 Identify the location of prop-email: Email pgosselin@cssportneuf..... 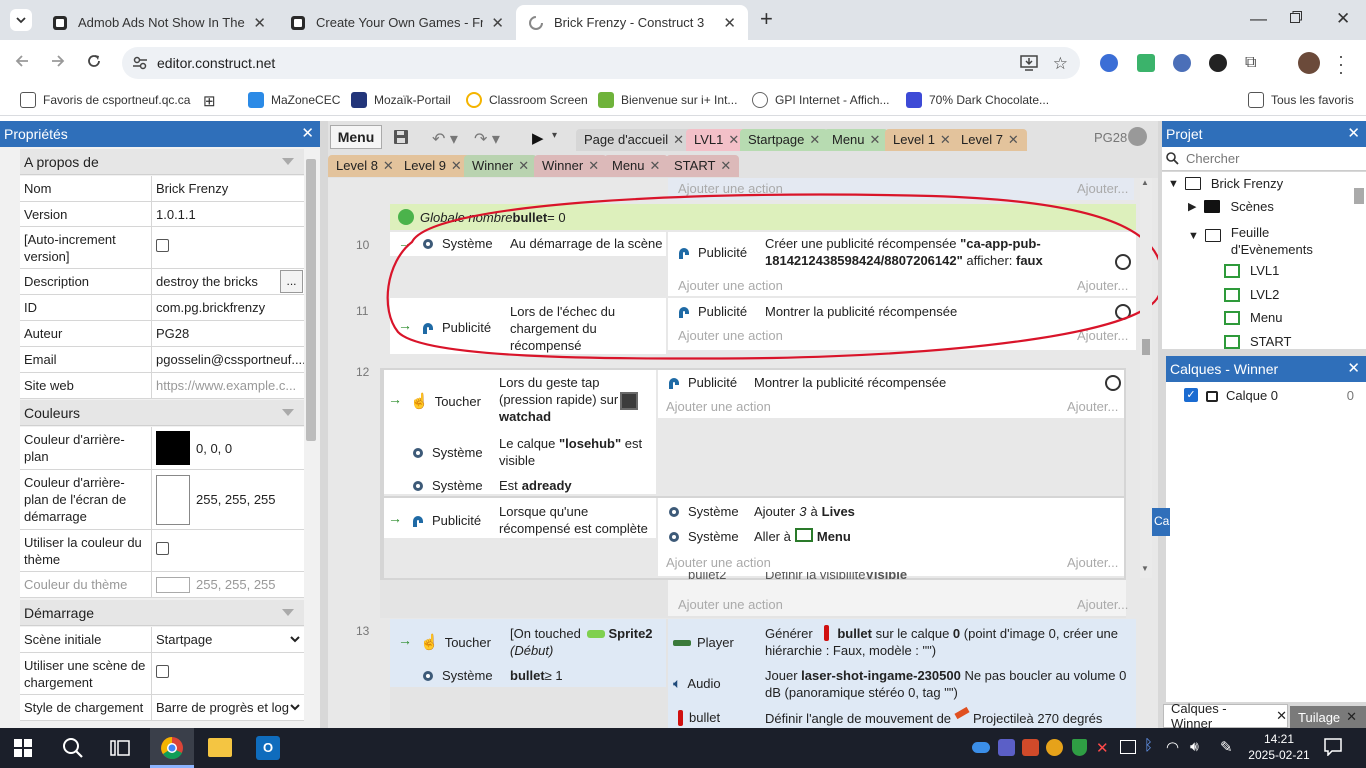
(162, 360).